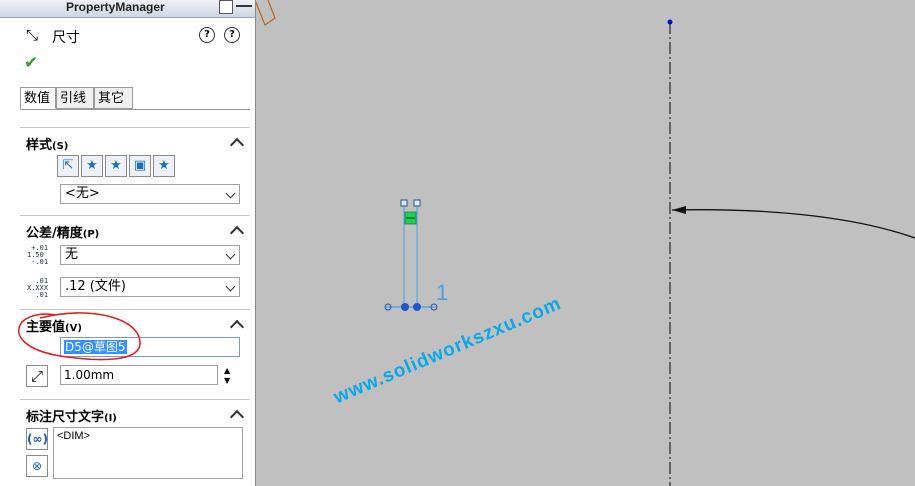 The width and height of the screenshot is (915, 486). I want to click on dimension-value-label: 1, so click(442, 293).